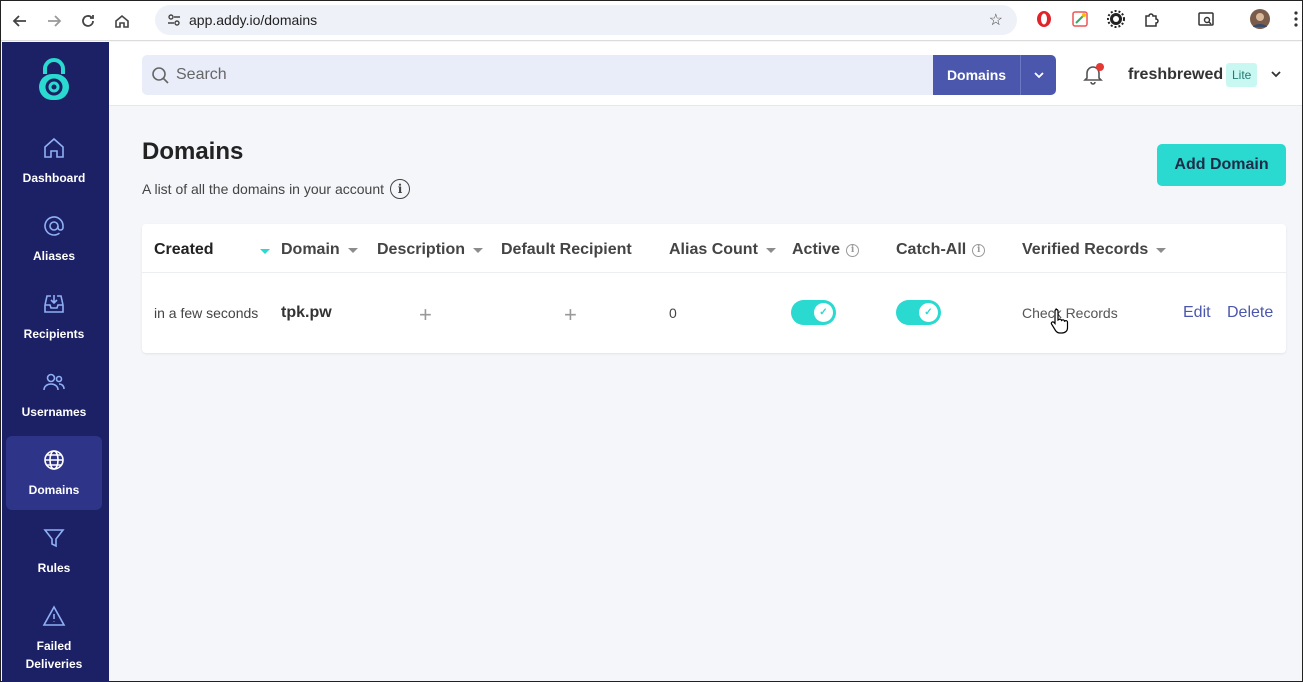  What do you see at coordinates (54, 412) in the screenshot?
I see `sidebar-item-label: Usernames` at bounding box center [54, 412].